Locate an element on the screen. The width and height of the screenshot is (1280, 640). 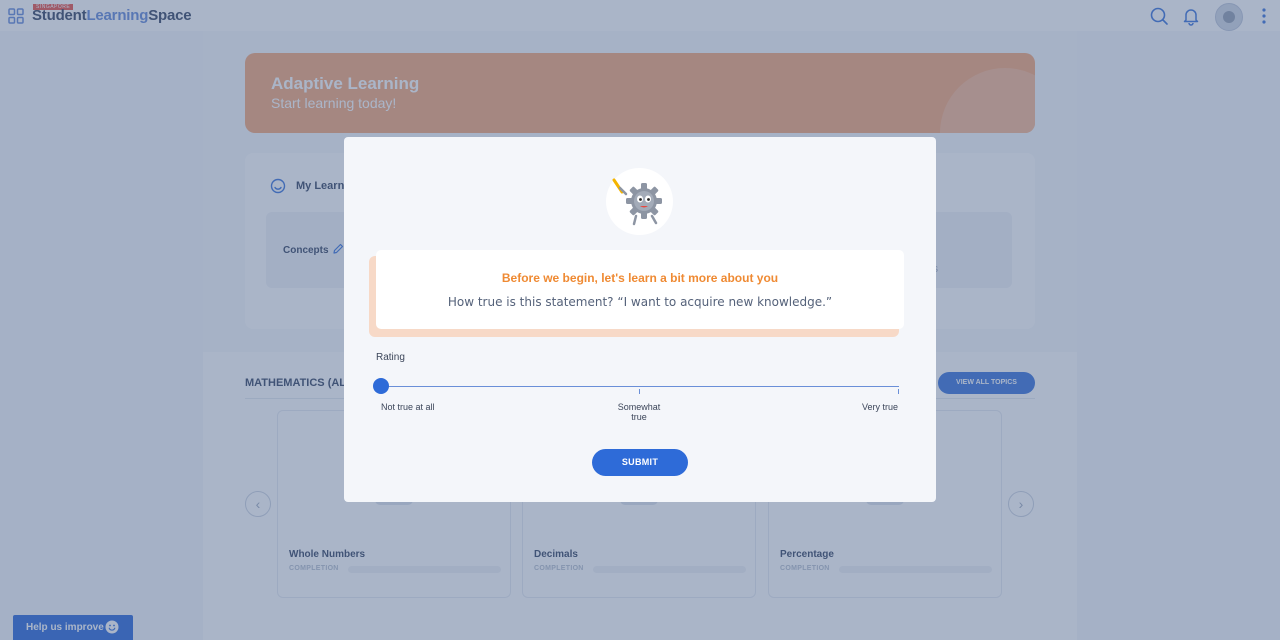
mascot-avatar is located at coordinates (639, 201).